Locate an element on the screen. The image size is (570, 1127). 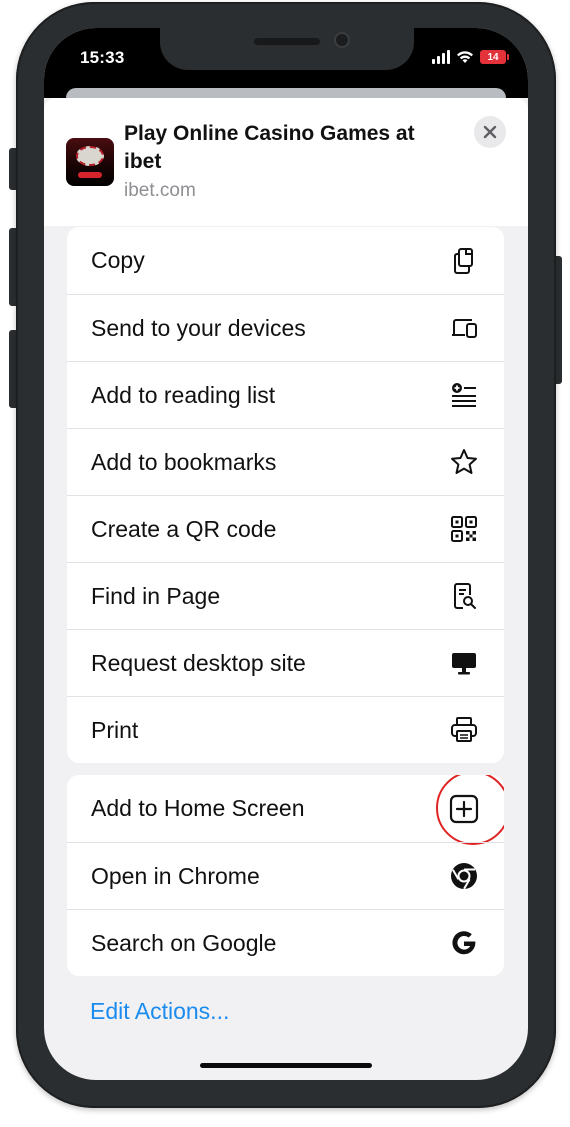
action-label: Request desktop site is located at coordinates (198, 662).